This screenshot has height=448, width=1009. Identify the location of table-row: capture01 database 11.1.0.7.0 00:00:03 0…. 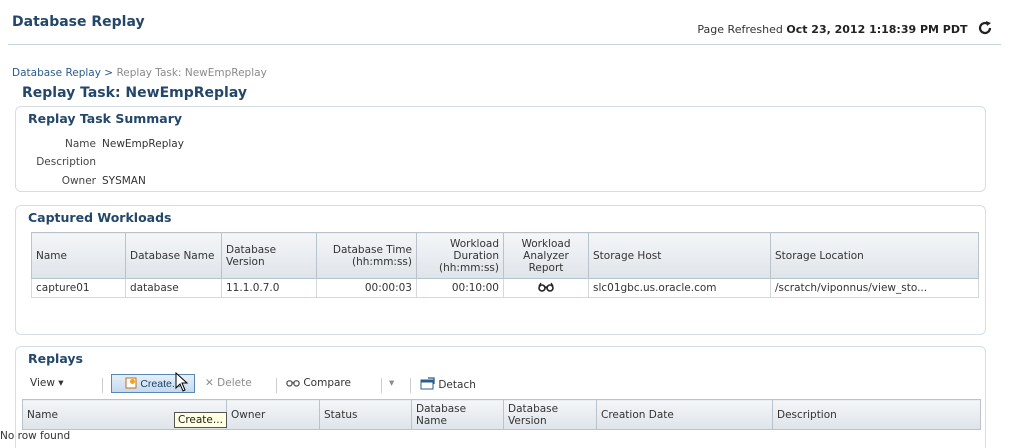
(505, 288).